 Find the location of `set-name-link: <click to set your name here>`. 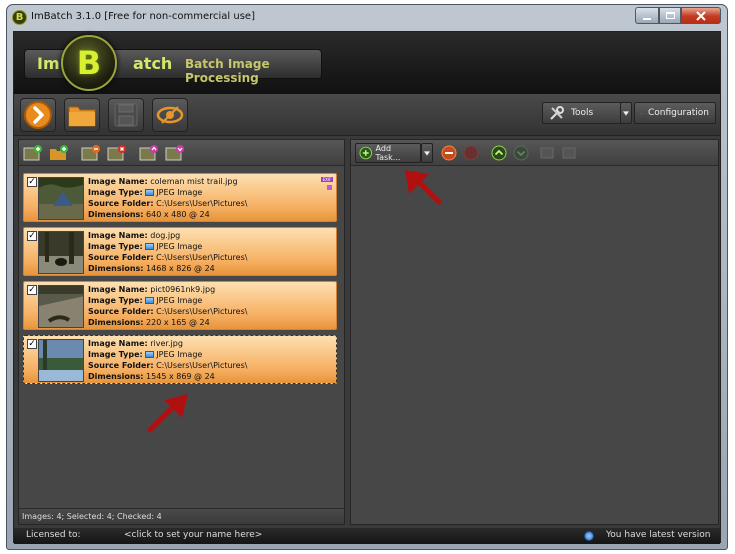

set-name-link: <click to set your name here> is located at coordinates (193, 535).